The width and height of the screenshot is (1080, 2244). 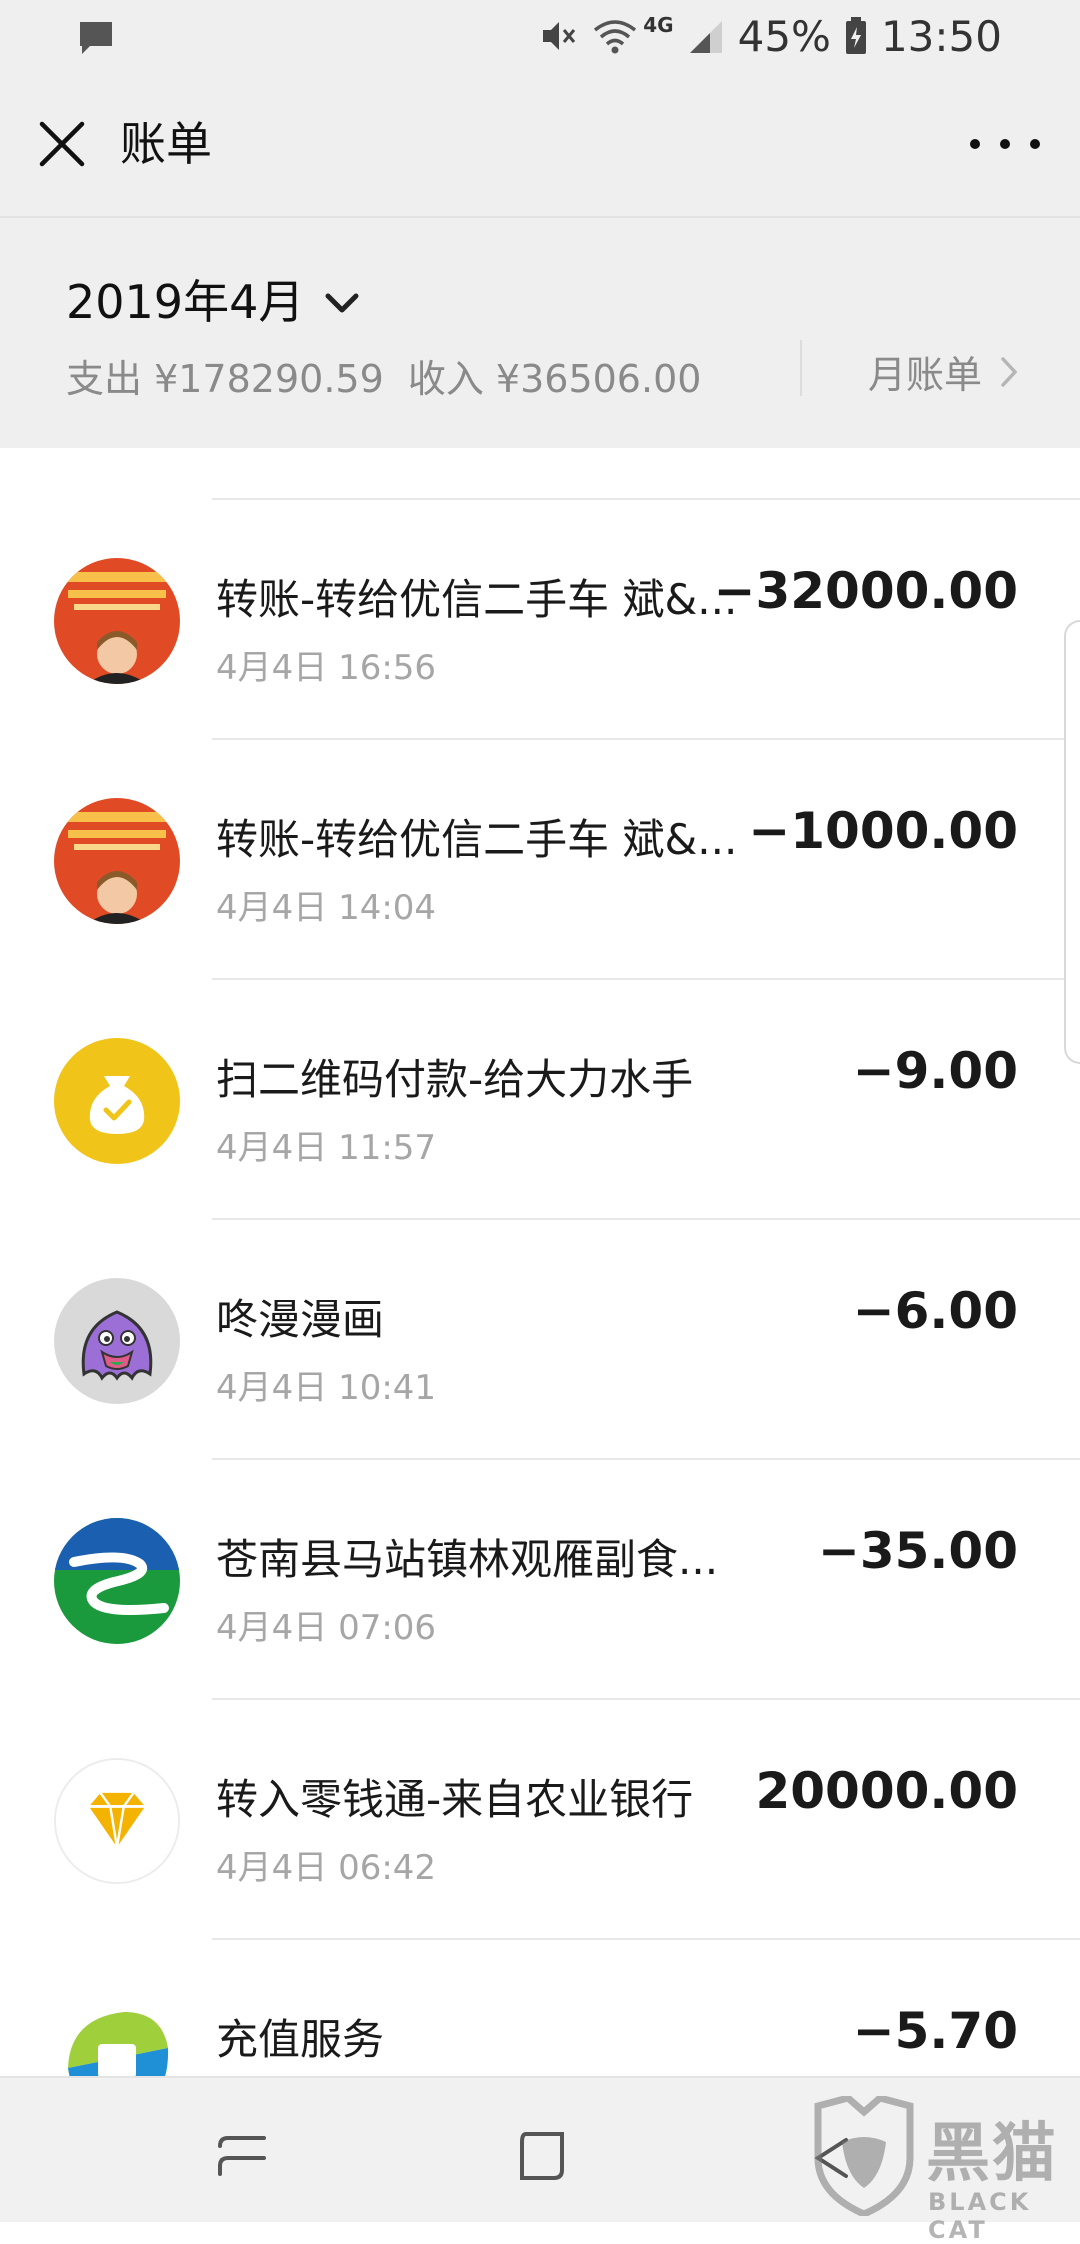 I want to click on transaction-name: 充值服务, so click(x=300, y=2039).